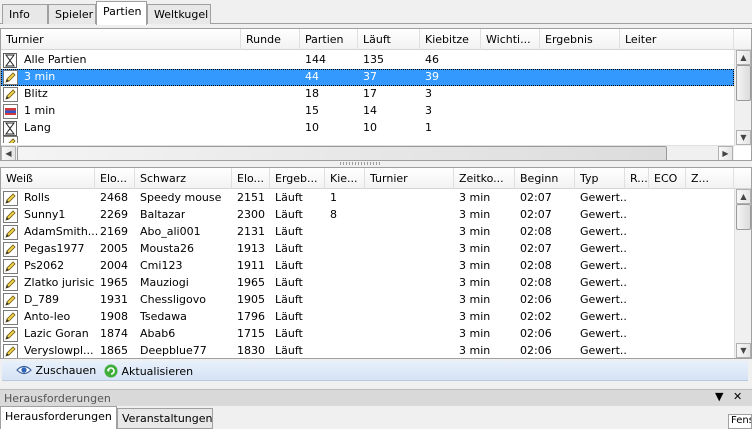 Image resolution: width=752 pixels, height=429 pixels. I want to click on flag-icon, so click(11, 111).